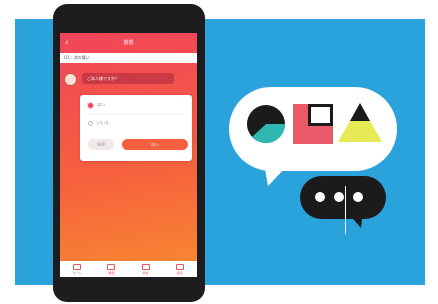 The image size is (438, 304). What do you see at coordinates (128, 269) in the screenshot?
I see `tab-bar: ホーム 履歴 統計 設定` at bounding box center [128, 269].